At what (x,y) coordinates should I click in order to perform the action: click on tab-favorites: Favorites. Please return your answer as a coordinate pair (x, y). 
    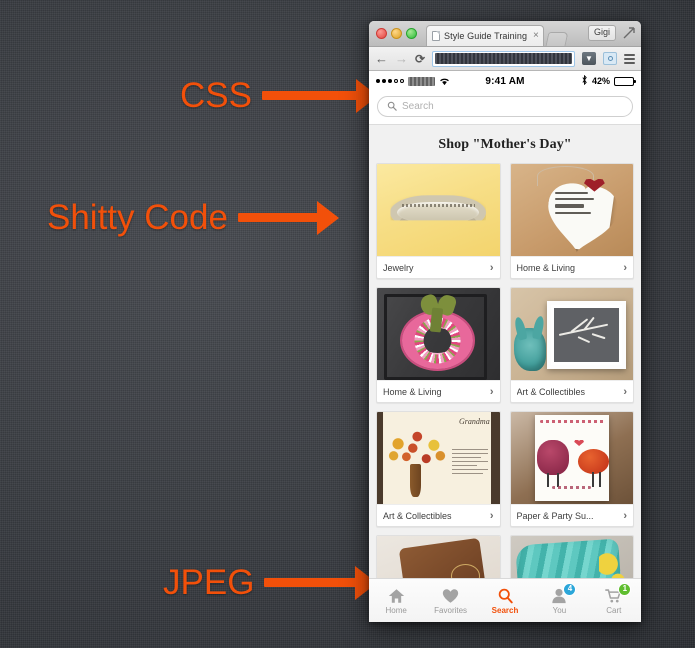
    Looking at the image, I should click on (450, 600).